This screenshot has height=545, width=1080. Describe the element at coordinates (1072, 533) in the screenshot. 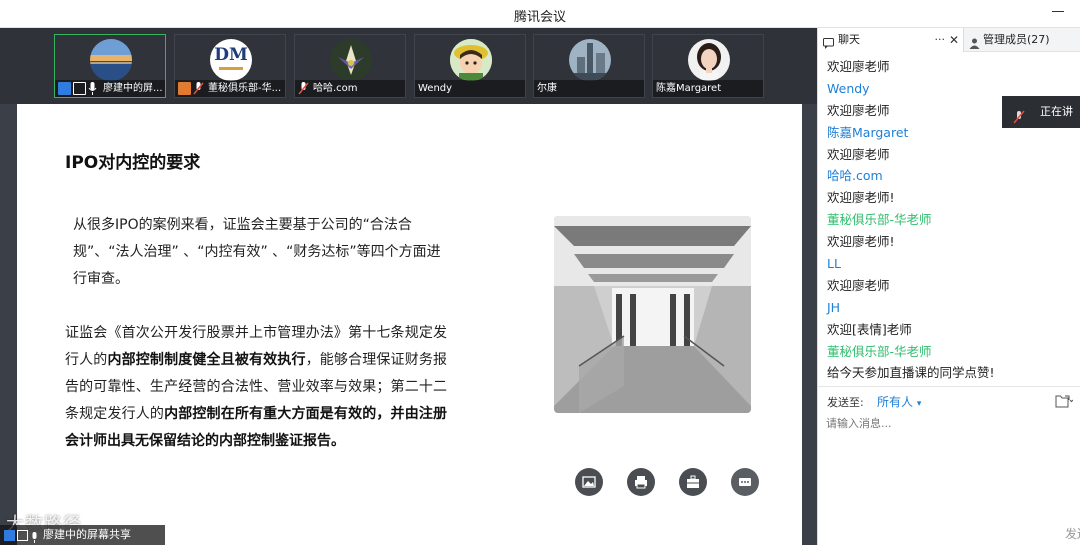

I see `send-button: 发送` at that location.